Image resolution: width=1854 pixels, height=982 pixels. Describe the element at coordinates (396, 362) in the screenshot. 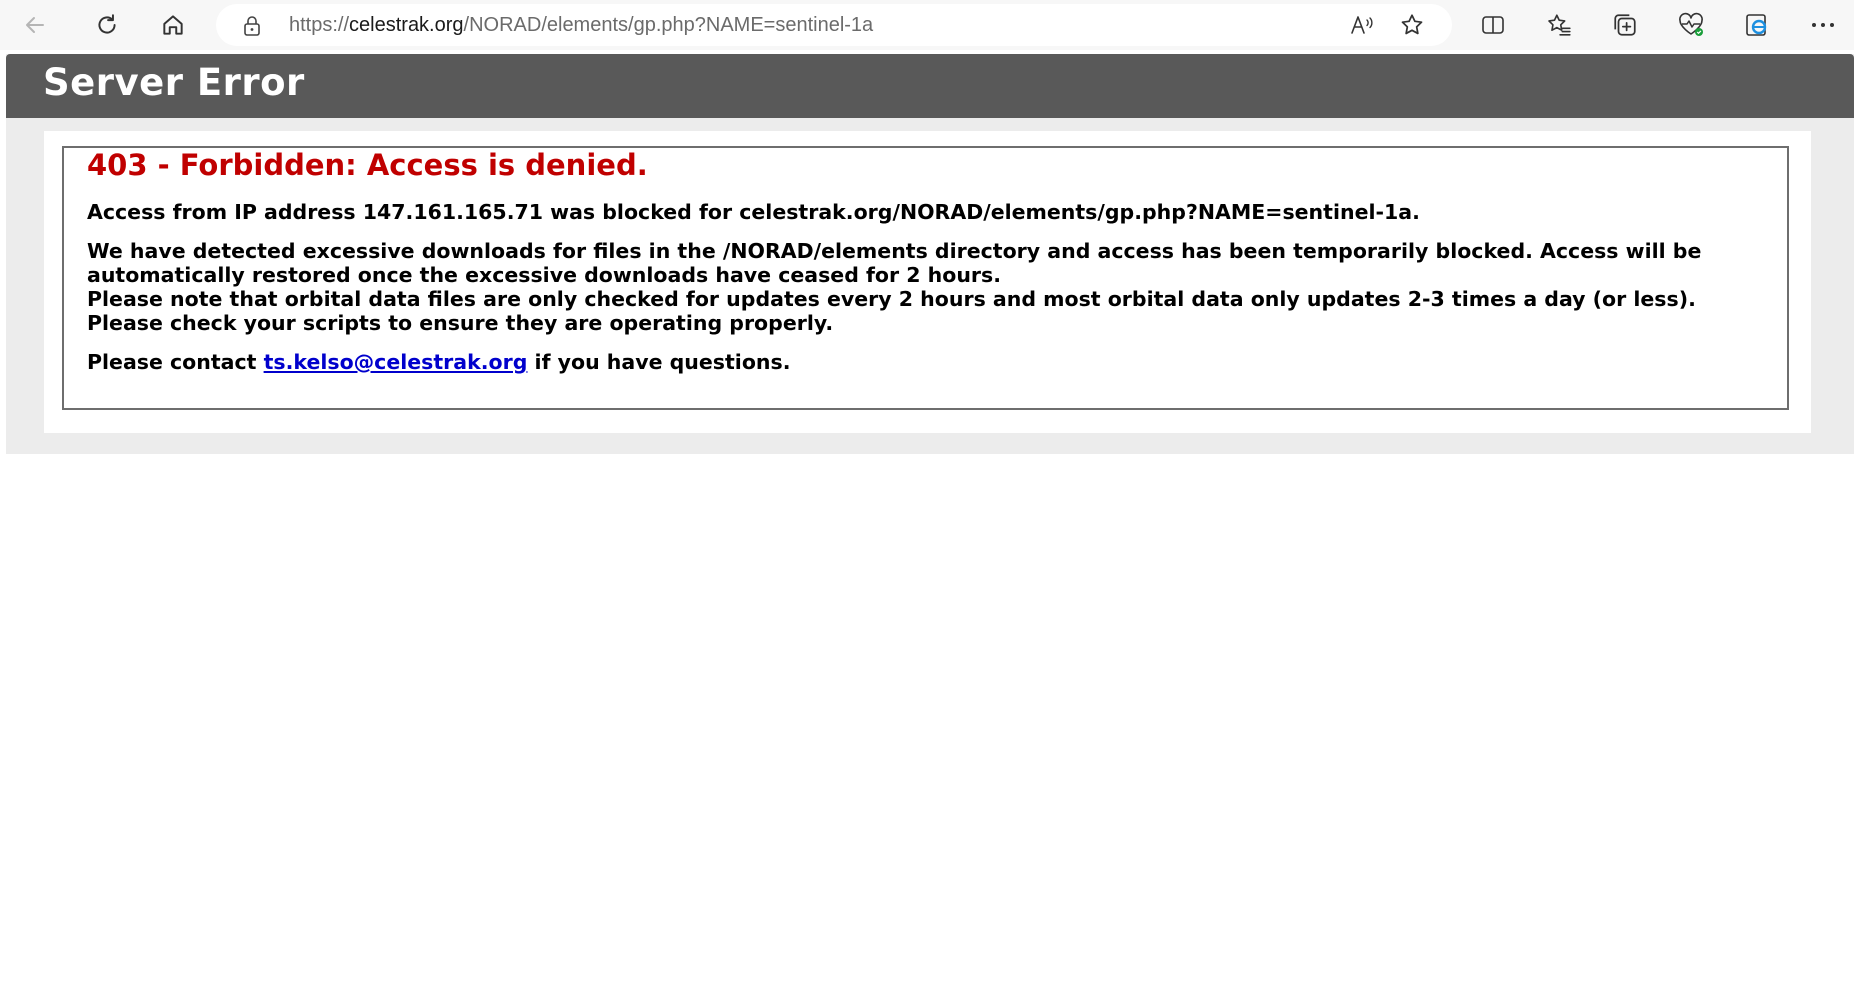

I see `contact-email-link: ts.kelso@celestrak.org` at that location.